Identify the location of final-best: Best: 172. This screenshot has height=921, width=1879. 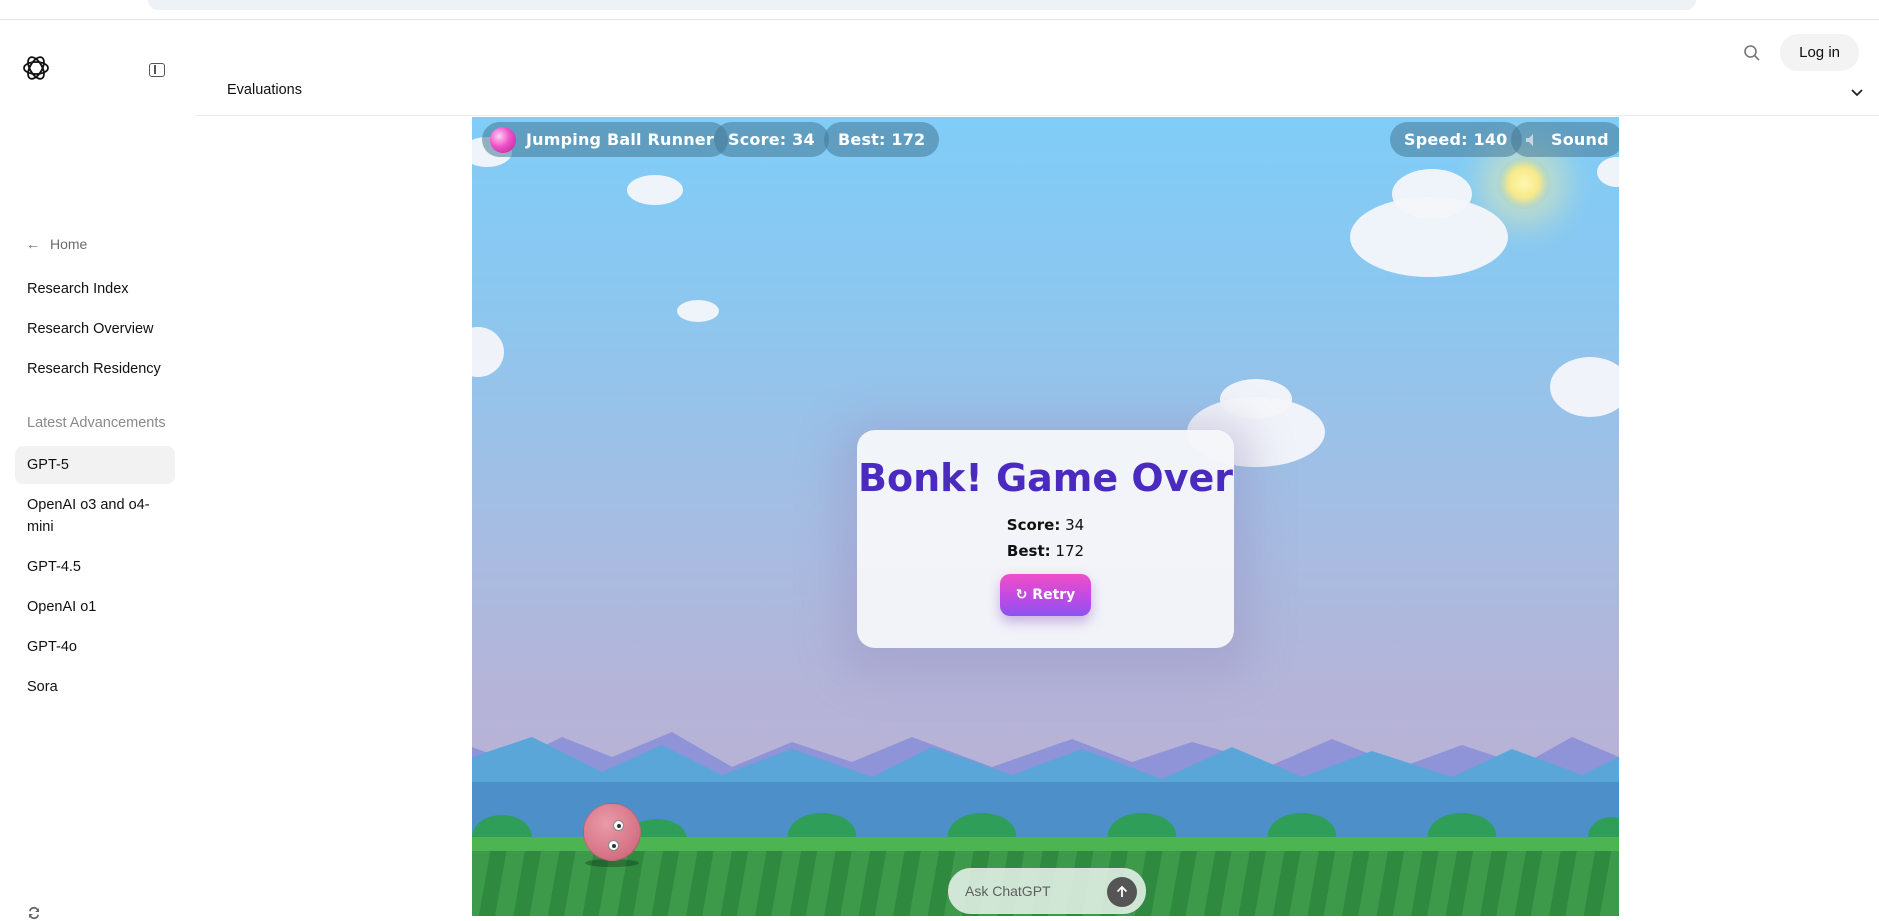
(1045, 551).